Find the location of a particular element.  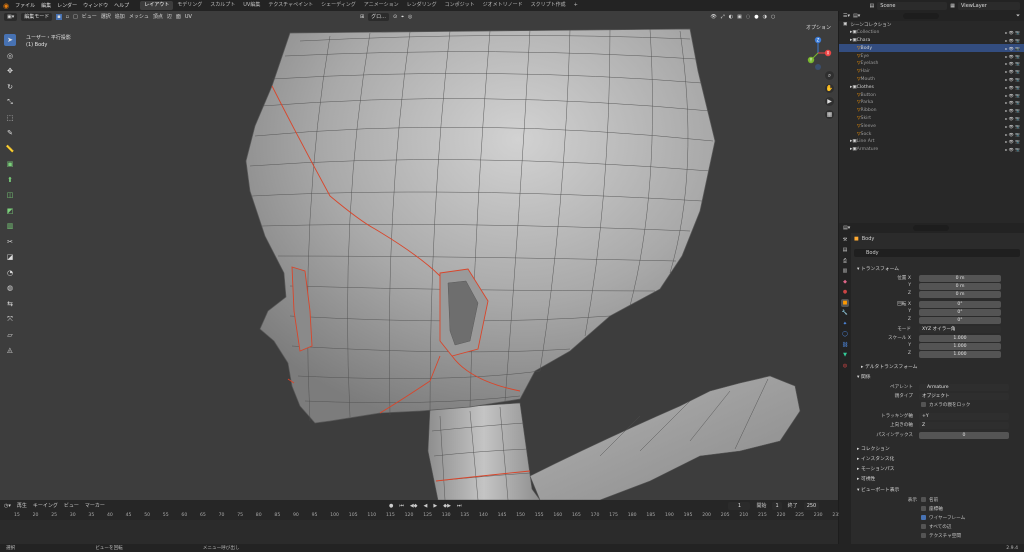

inset-tool-icon: ◫ is located at coordinates (10, 195).